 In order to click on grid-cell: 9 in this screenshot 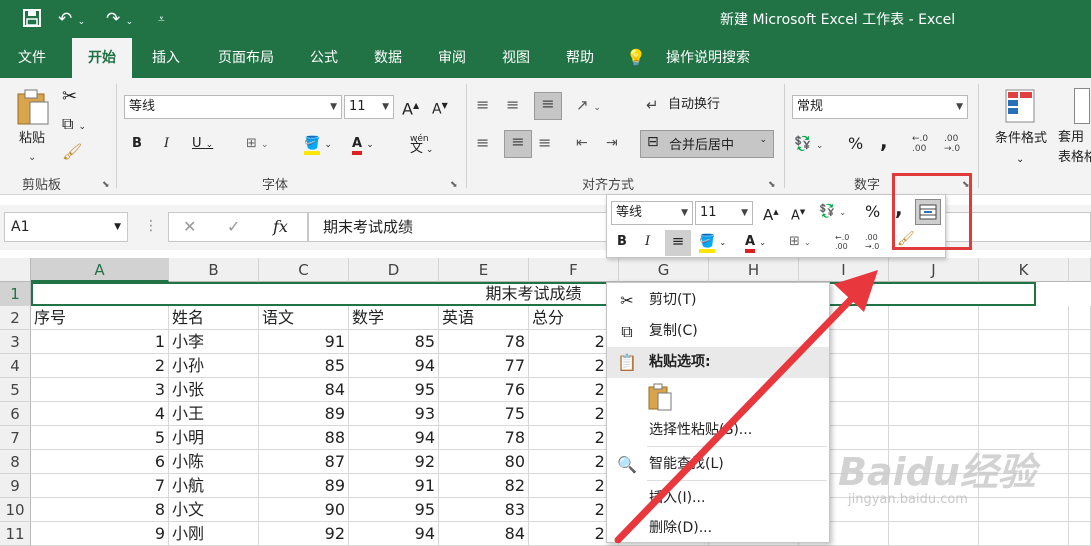, I will do `click(100, 534)`.